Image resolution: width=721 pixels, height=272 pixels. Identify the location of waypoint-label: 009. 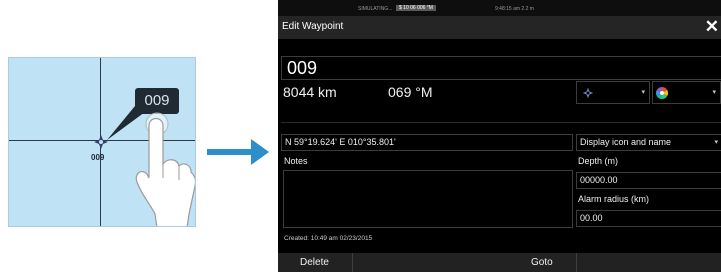
(98, 157).